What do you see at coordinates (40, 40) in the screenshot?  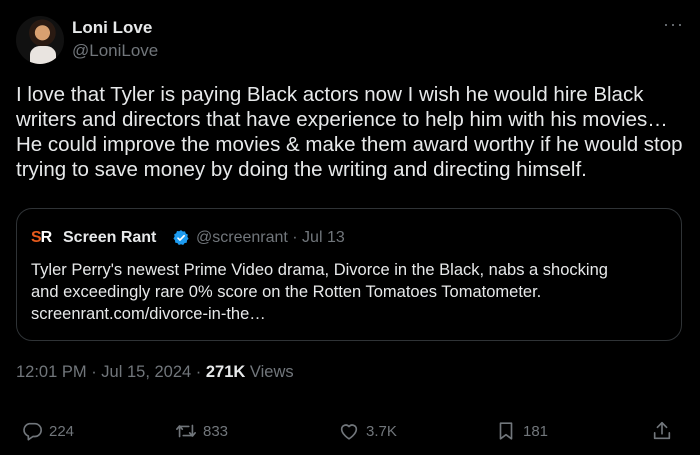 I see `avatar` at bounding box center [40, 40].